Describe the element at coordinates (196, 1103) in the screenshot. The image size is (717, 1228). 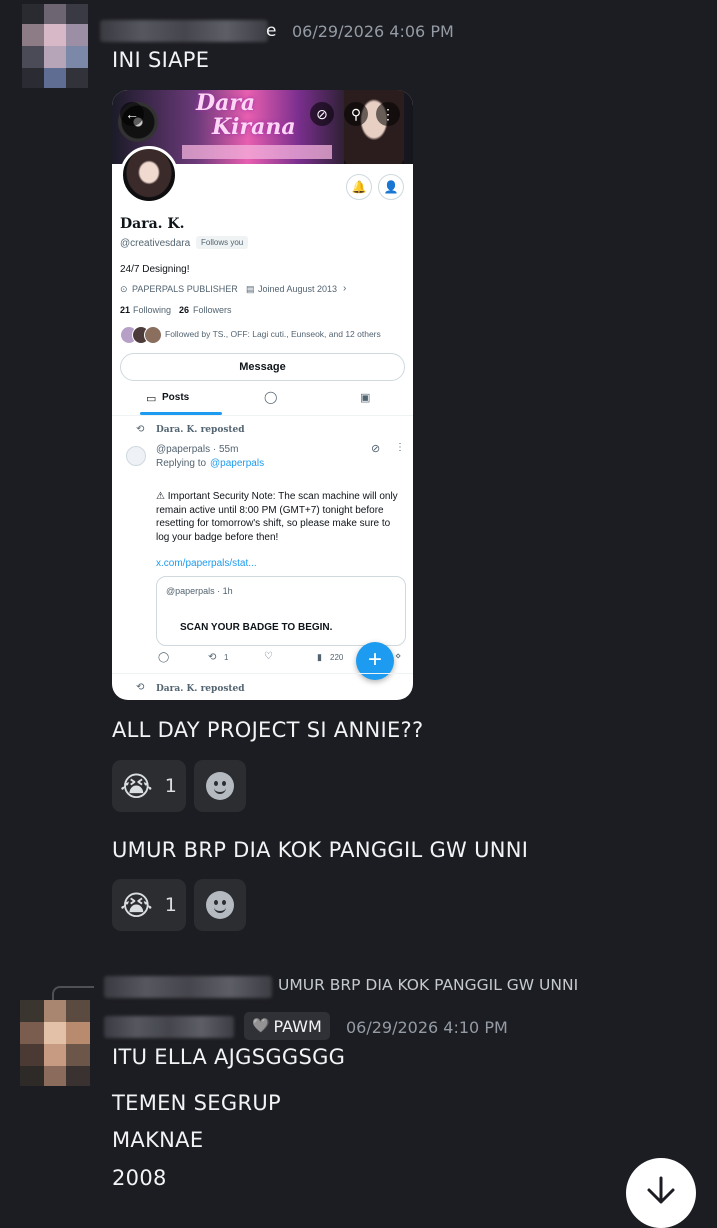
I see `message-text: TEMEN SEGRUP` at that location.